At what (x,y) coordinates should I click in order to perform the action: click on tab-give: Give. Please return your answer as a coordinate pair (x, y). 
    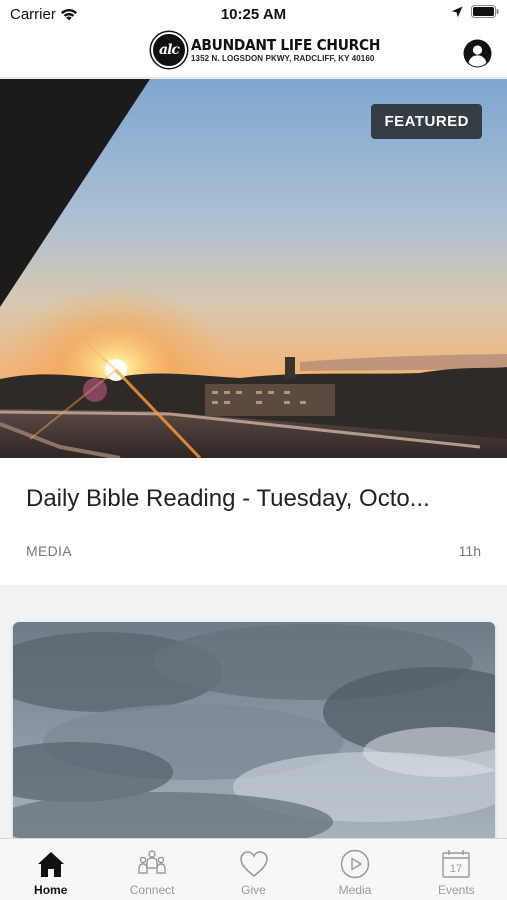
    Looking at the image, I should click on (253, 869).